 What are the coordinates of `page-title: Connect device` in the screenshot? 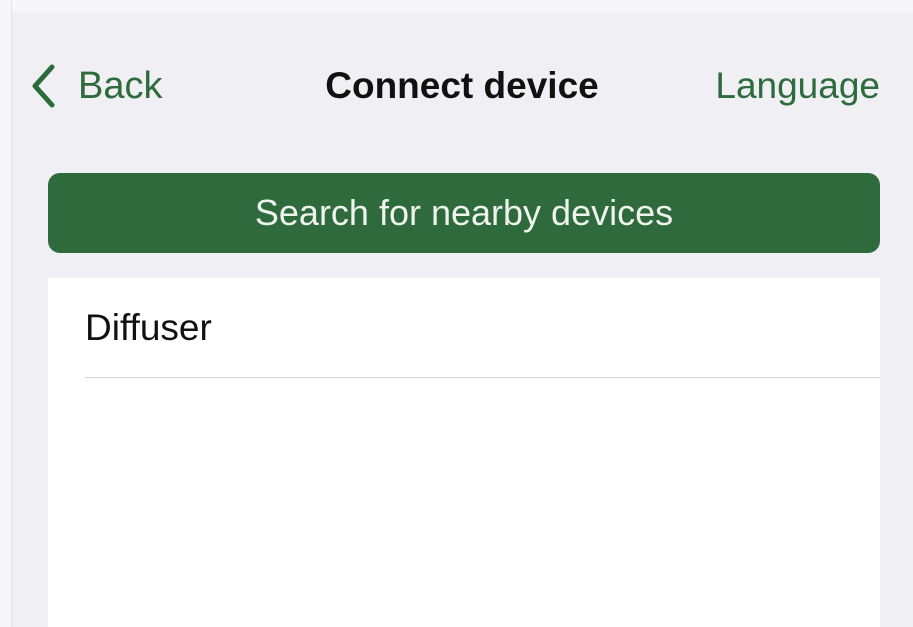 It's located at (462, 85).